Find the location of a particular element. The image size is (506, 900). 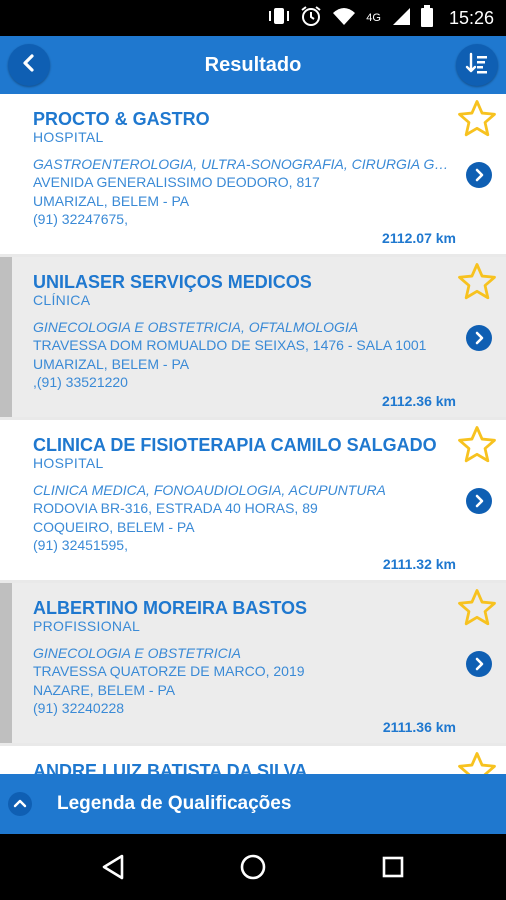

result-distance: 2112.36 km is located at coordinates (419, 401).